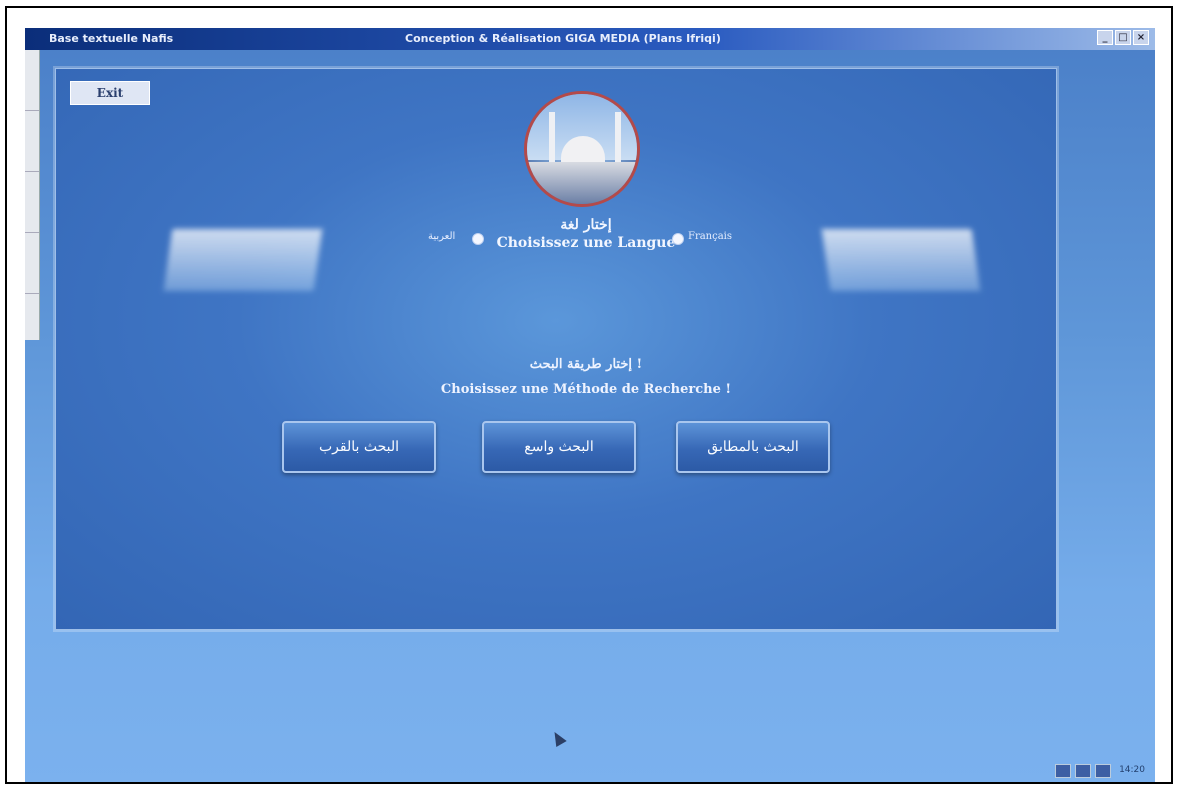 The height and width of the screenshot is (791, 1181). Describe the element at coordinates (586, 389) in the screenshot. I see `method-prompt-french: Choisissez une Méthode de Recherche !` at that location.